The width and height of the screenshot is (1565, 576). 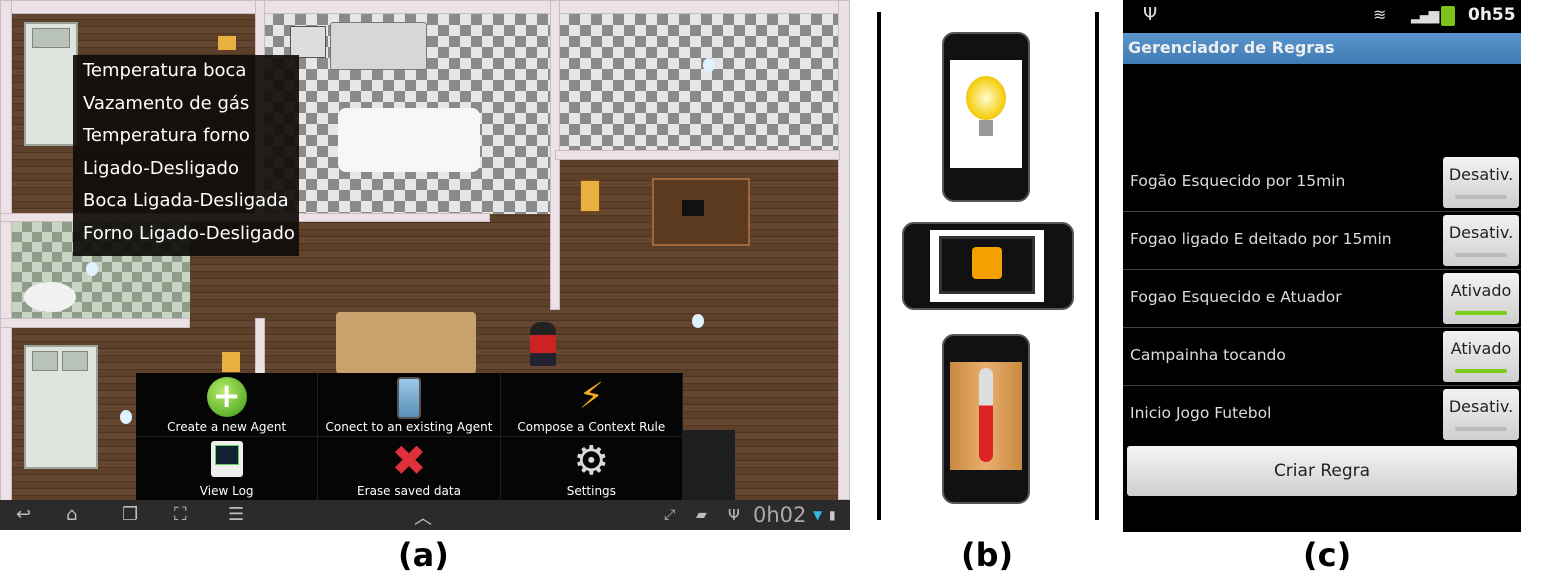 I want to click on thermometer-device, so click(x=986, y=419).